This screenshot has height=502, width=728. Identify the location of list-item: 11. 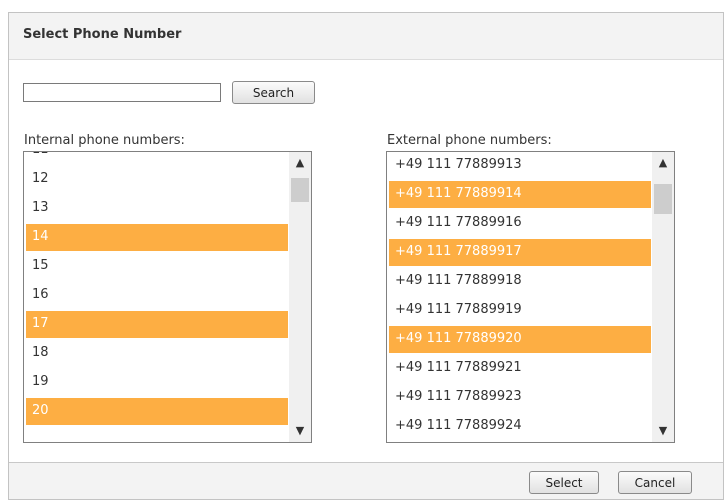
(157, 158).